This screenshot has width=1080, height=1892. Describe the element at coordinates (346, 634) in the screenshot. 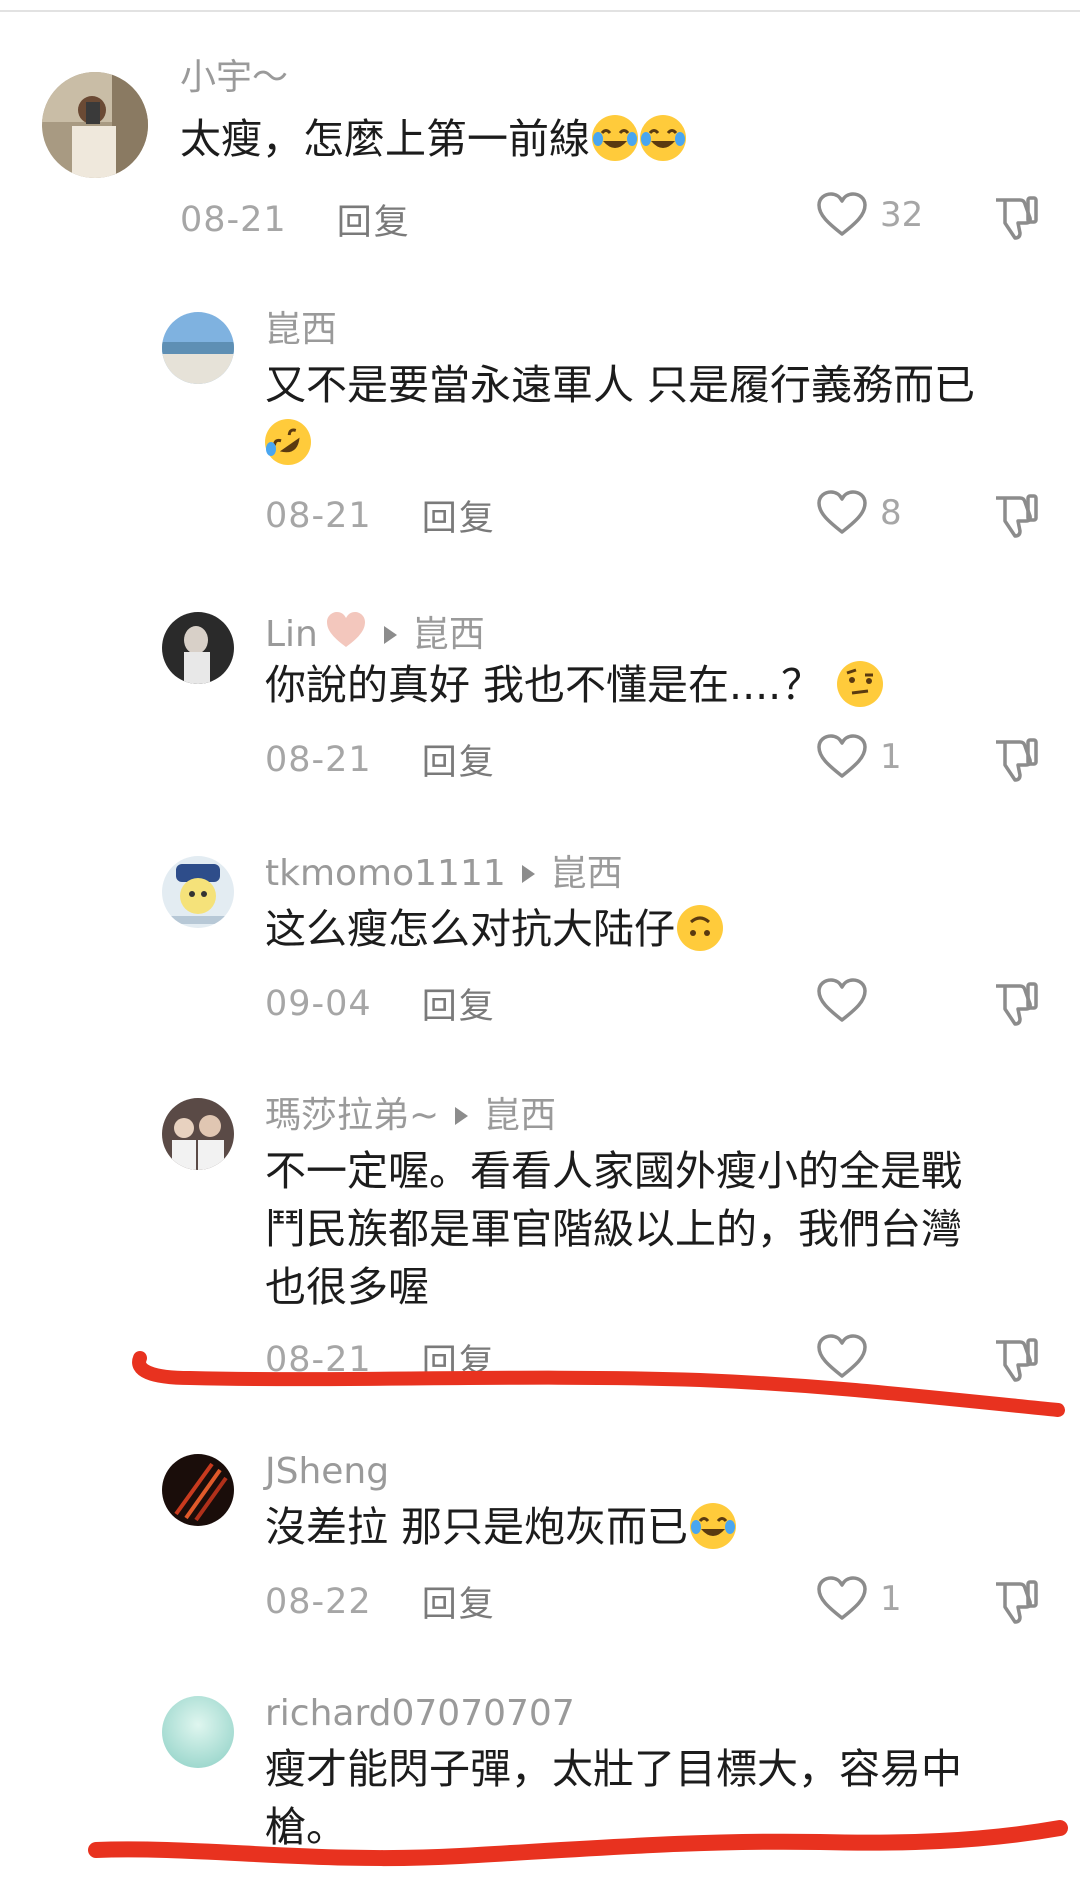

I see `pink-heart-emoji` at that location.